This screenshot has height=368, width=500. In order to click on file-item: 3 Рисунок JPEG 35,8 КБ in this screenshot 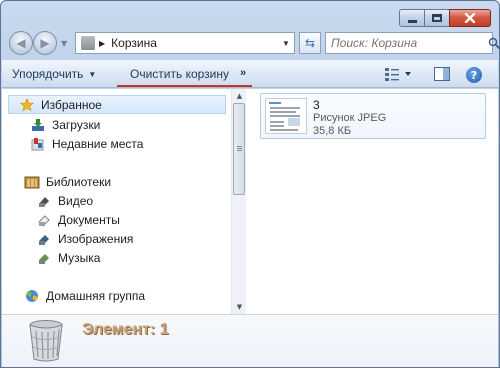, I will do `click(373, 116)`.